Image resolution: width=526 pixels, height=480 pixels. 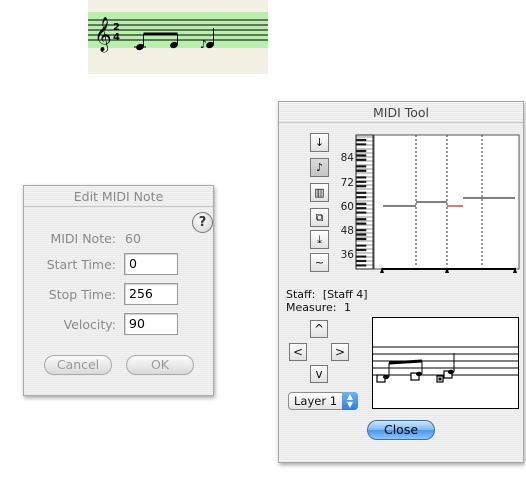 What do you see at coordinates (151, 264) in the screenshot?
I see `start-time-field: 0` at bounding box center [151, 264].